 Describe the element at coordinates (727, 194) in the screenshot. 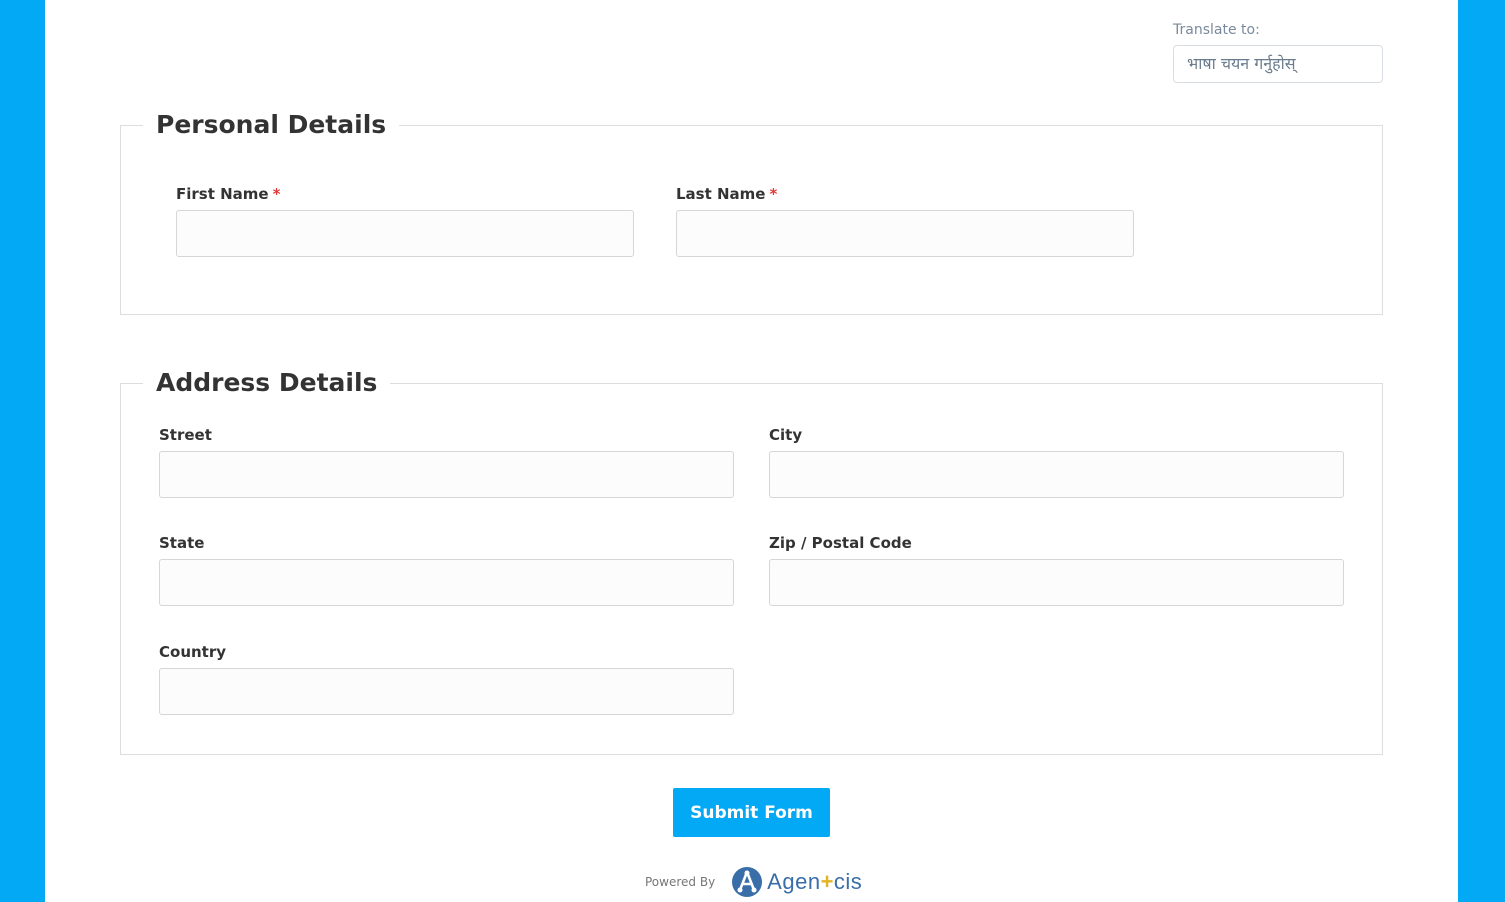

I see `last-name-label: Last Name *` at that location.